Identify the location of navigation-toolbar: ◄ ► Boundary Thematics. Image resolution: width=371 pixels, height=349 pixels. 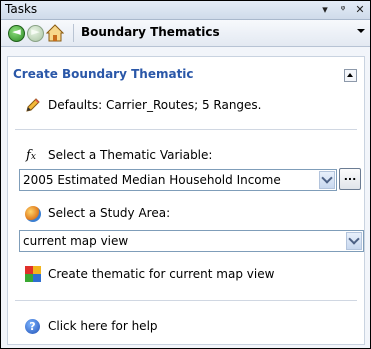
(185, 33).